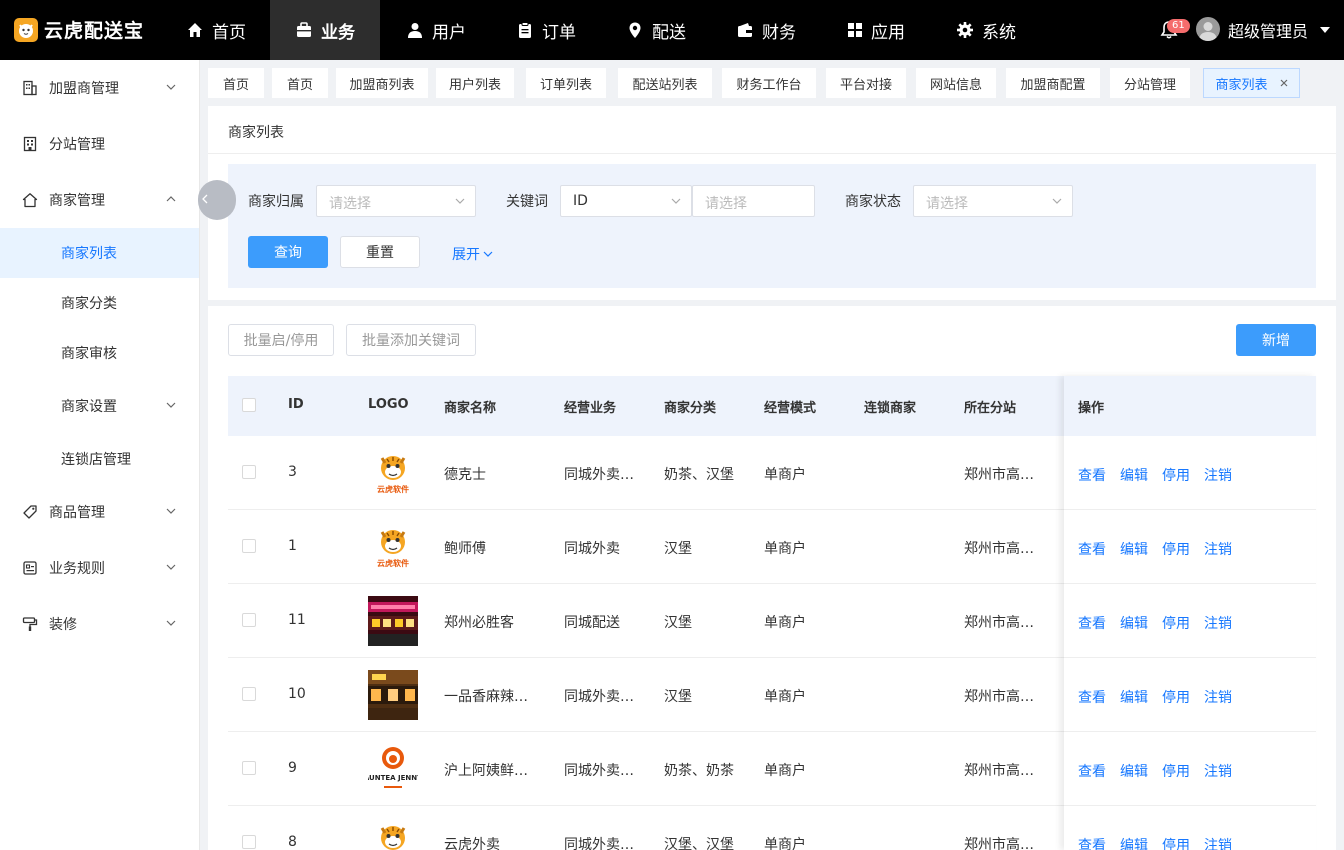 The image size is (1344, 850). What do you see at coordinates (475, 83) in the screenshot?
I see `tab-user-list: 用户列表` at bounding box center [475, 83].